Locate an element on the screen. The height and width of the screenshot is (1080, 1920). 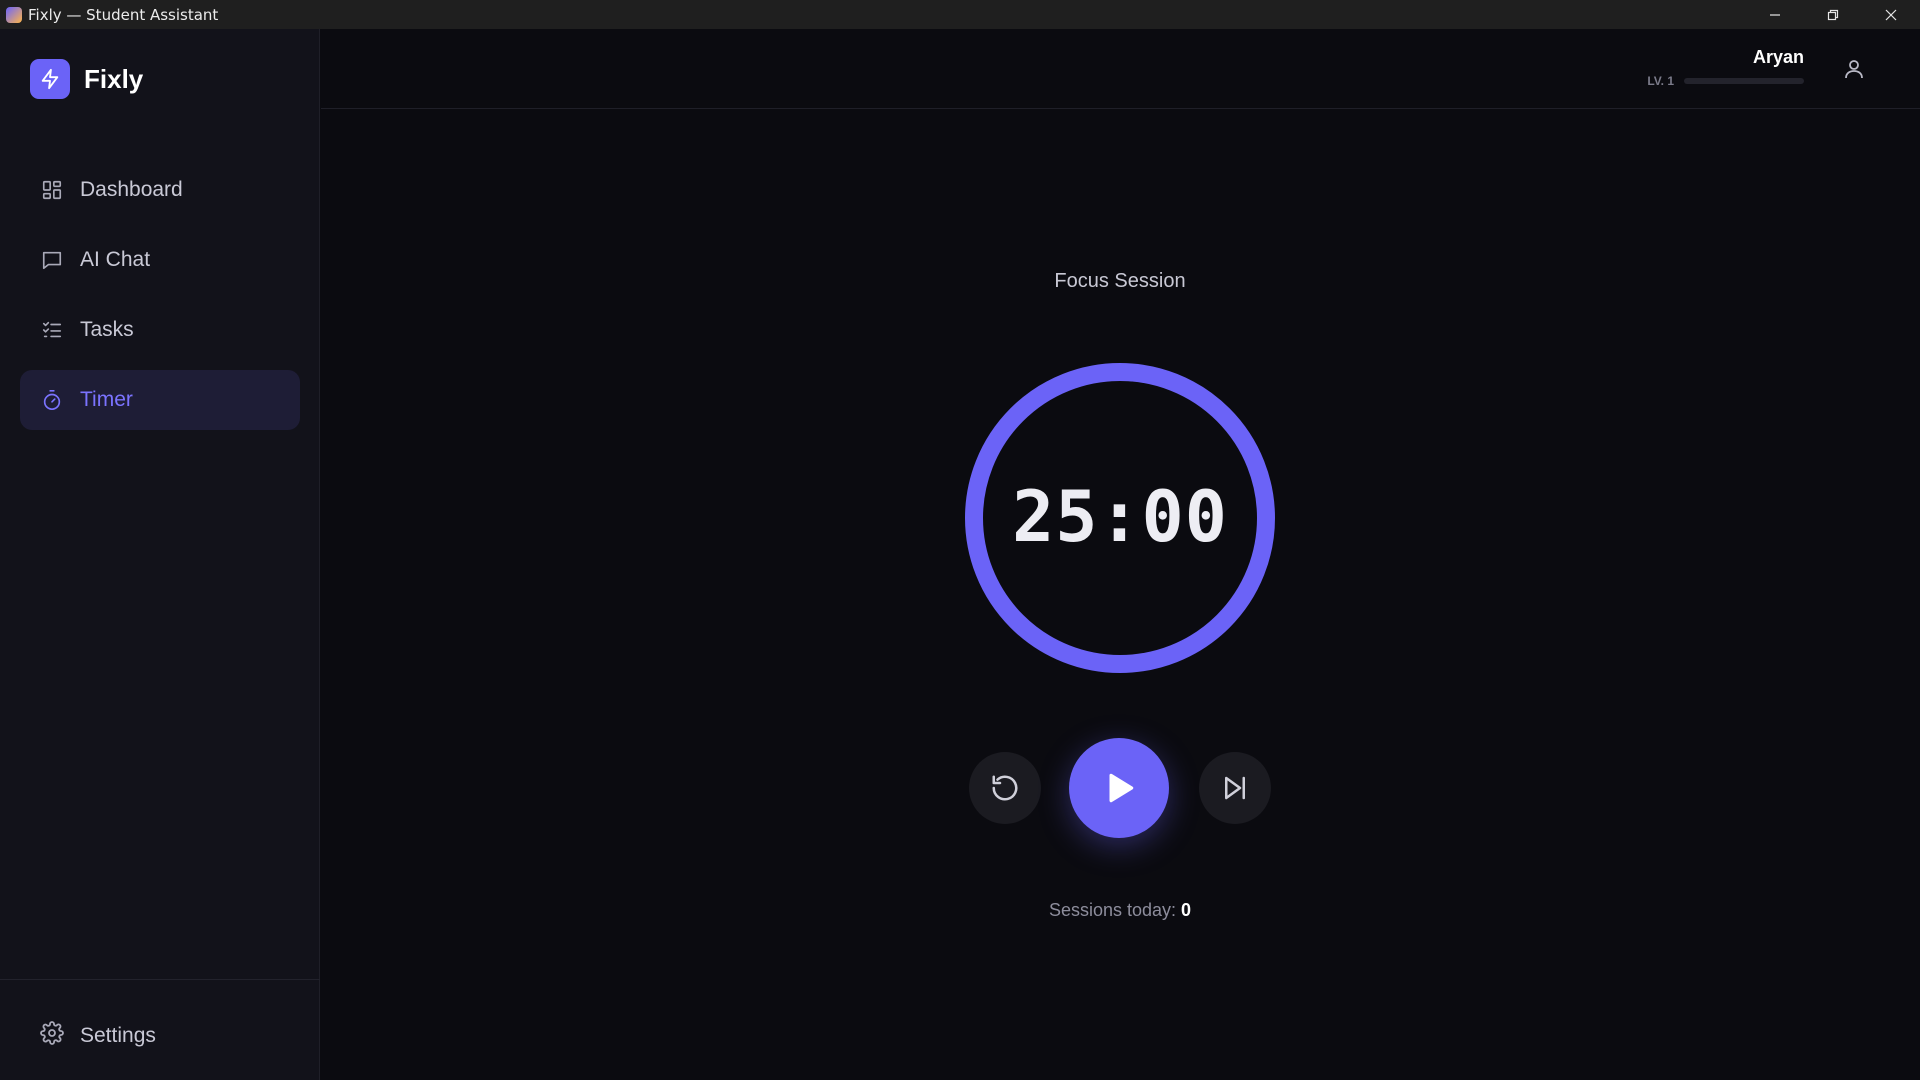
sidebar-nav: Dashboard AI Chat Tasks Timer is located at coordinates (160, 300).